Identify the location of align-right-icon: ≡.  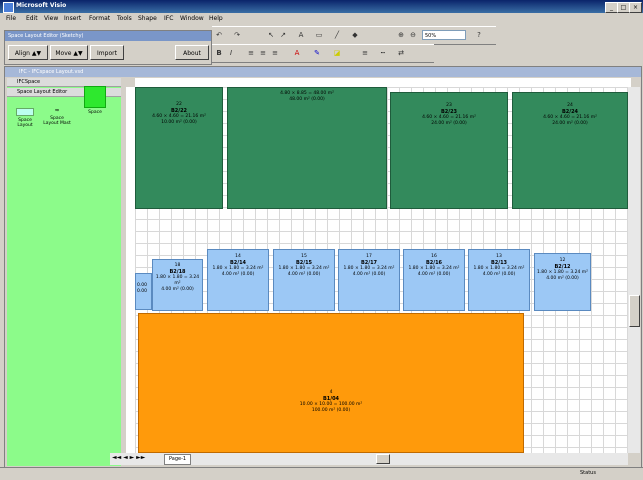
(275, 53).